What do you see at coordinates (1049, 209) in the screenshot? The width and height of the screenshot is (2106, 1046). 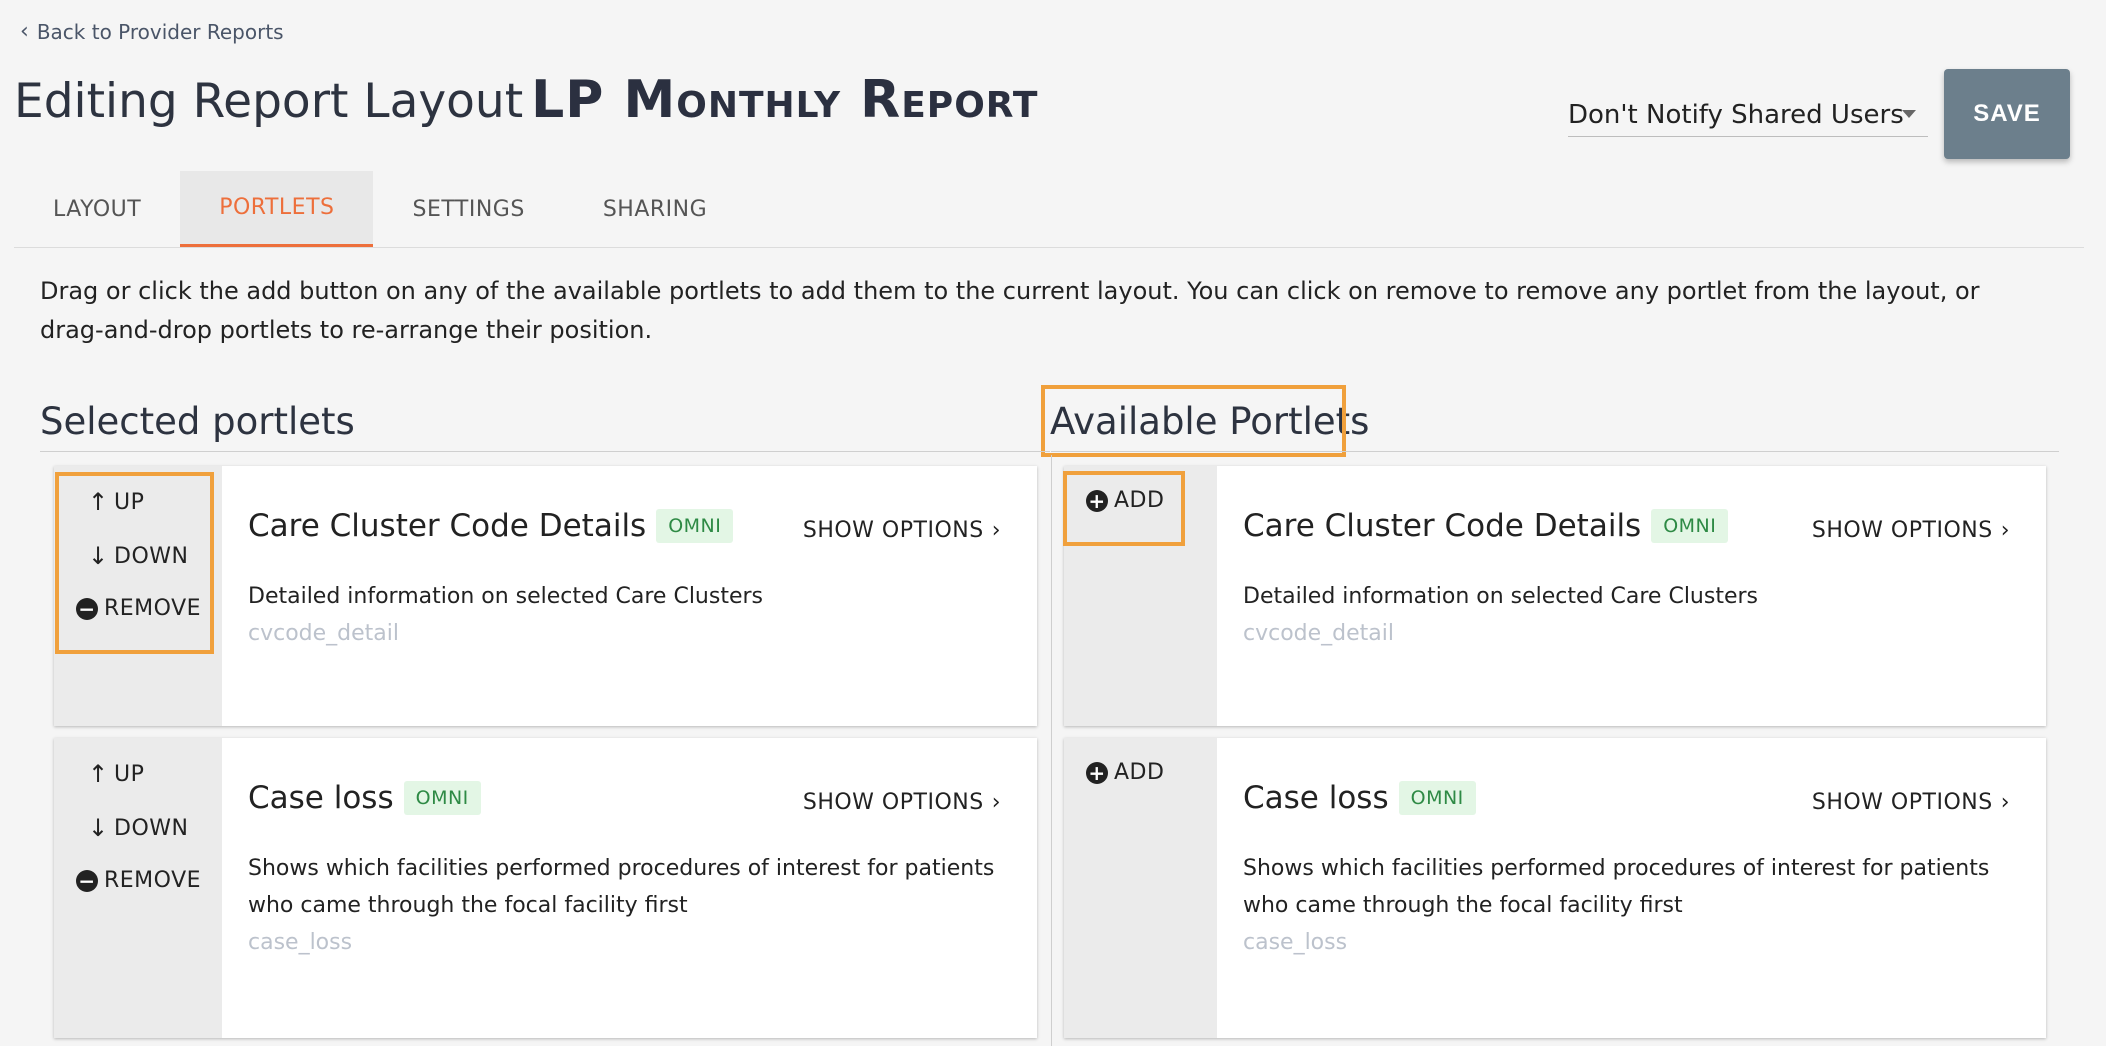 I see `tab-bar: LAYOUT PORTLETS SETTINGS SHARING` at bounding box center [1049, 209].